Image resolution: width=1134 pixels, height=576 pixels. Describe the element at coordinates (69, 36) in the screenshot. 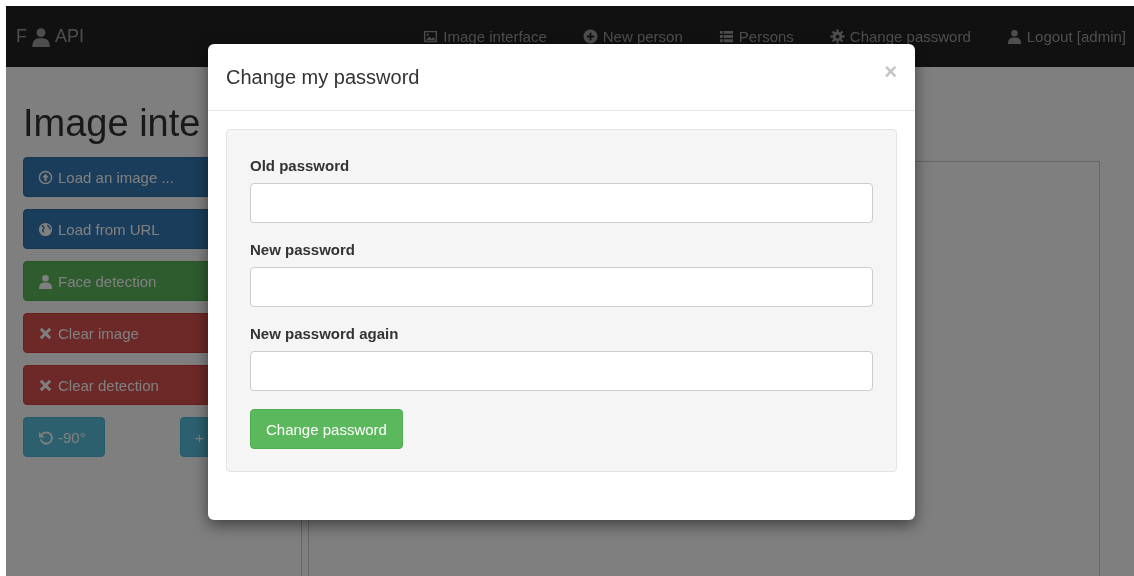

I see `brand-text: API` at that location.